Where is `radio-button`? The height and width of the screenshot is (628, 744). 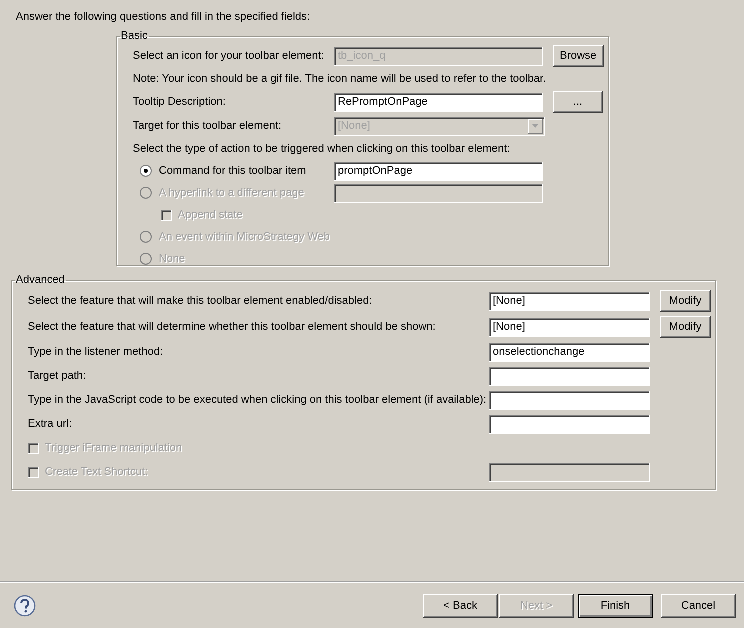
radio-button is located at coordinates (146, 171).